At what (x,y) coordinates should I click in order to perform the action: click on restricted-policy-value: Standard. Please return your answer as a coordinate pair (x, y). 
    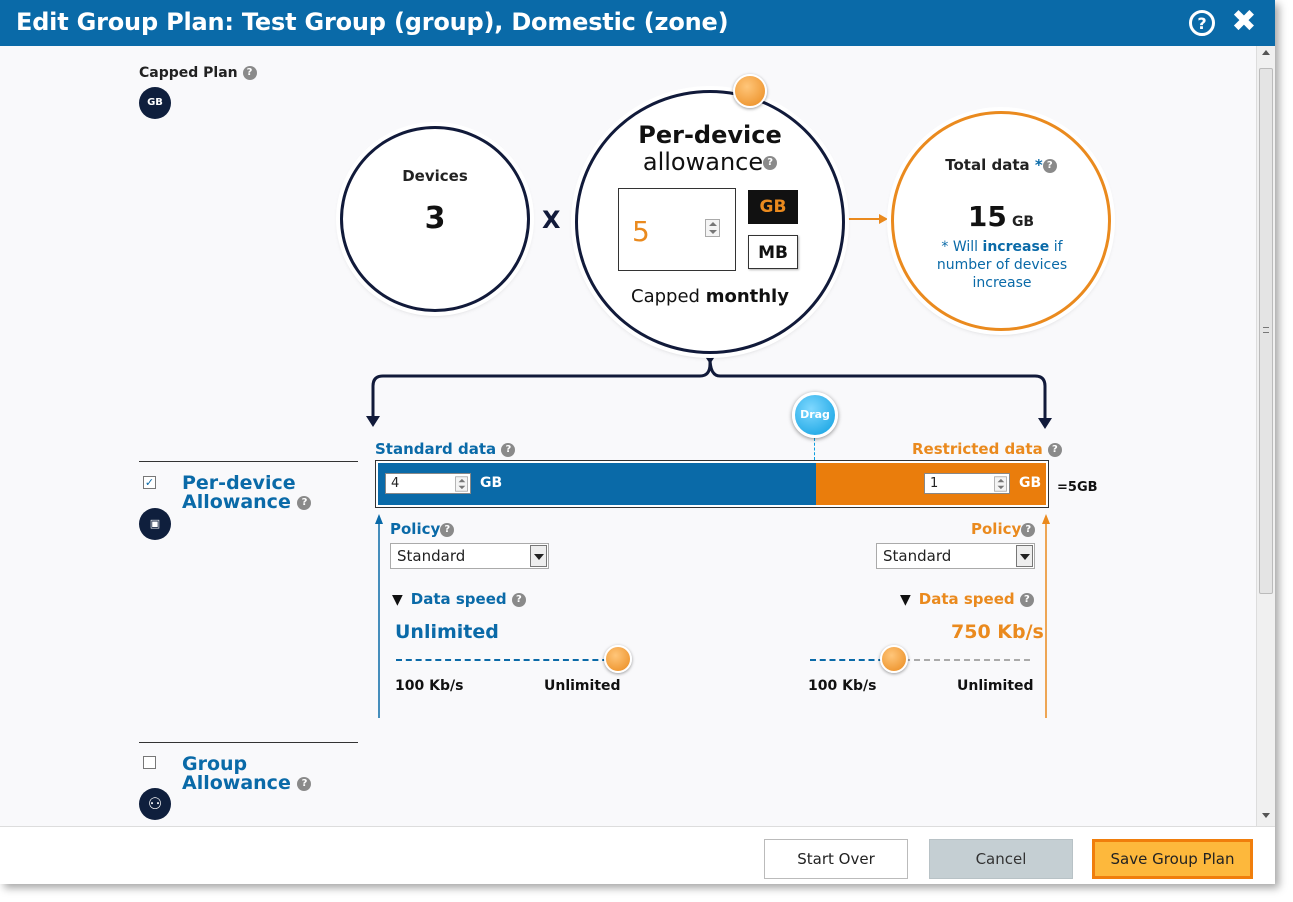
    Looking at the image, I should click on (917, 556).